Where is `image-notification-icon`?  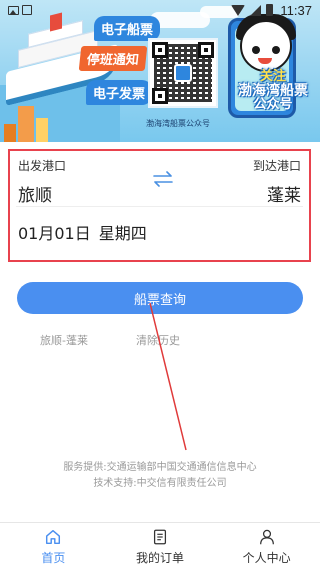 image-notification-icon is located at coordinates (13, 10).